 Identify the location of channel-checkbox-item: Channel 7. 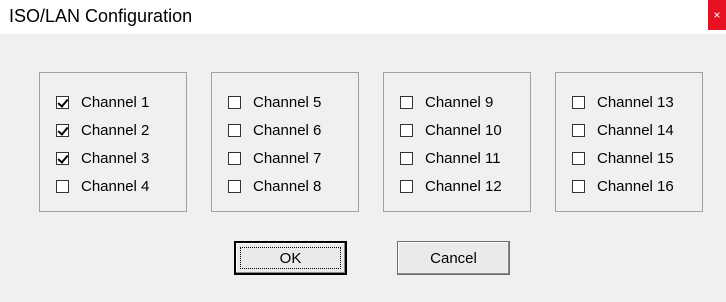
(274, 158).